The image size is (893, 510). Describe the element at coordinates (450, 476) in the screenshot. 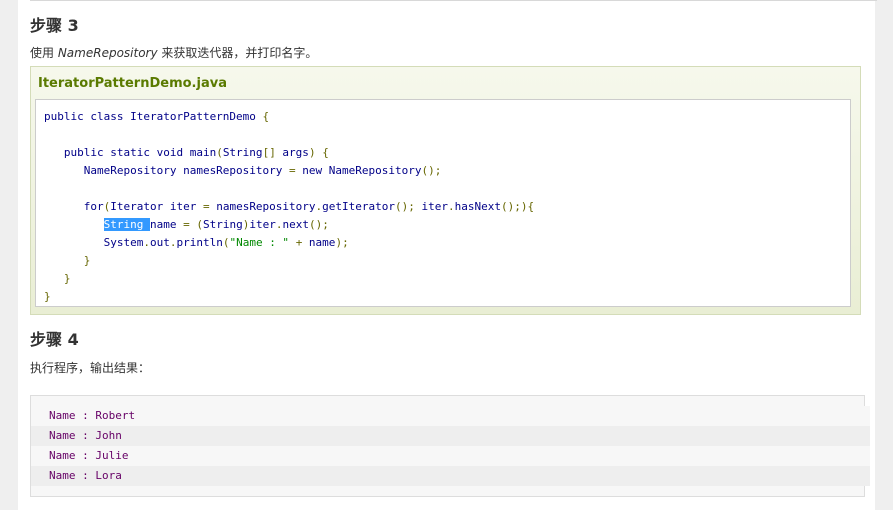

I see `output-line: Name : Lora` at that location.